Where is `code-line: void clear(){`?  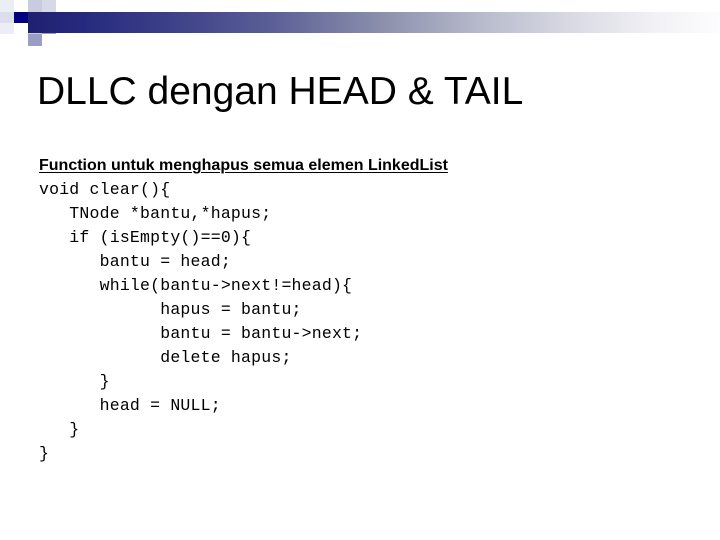
code-line: void clear(){ is located at coordinates (105, 189).